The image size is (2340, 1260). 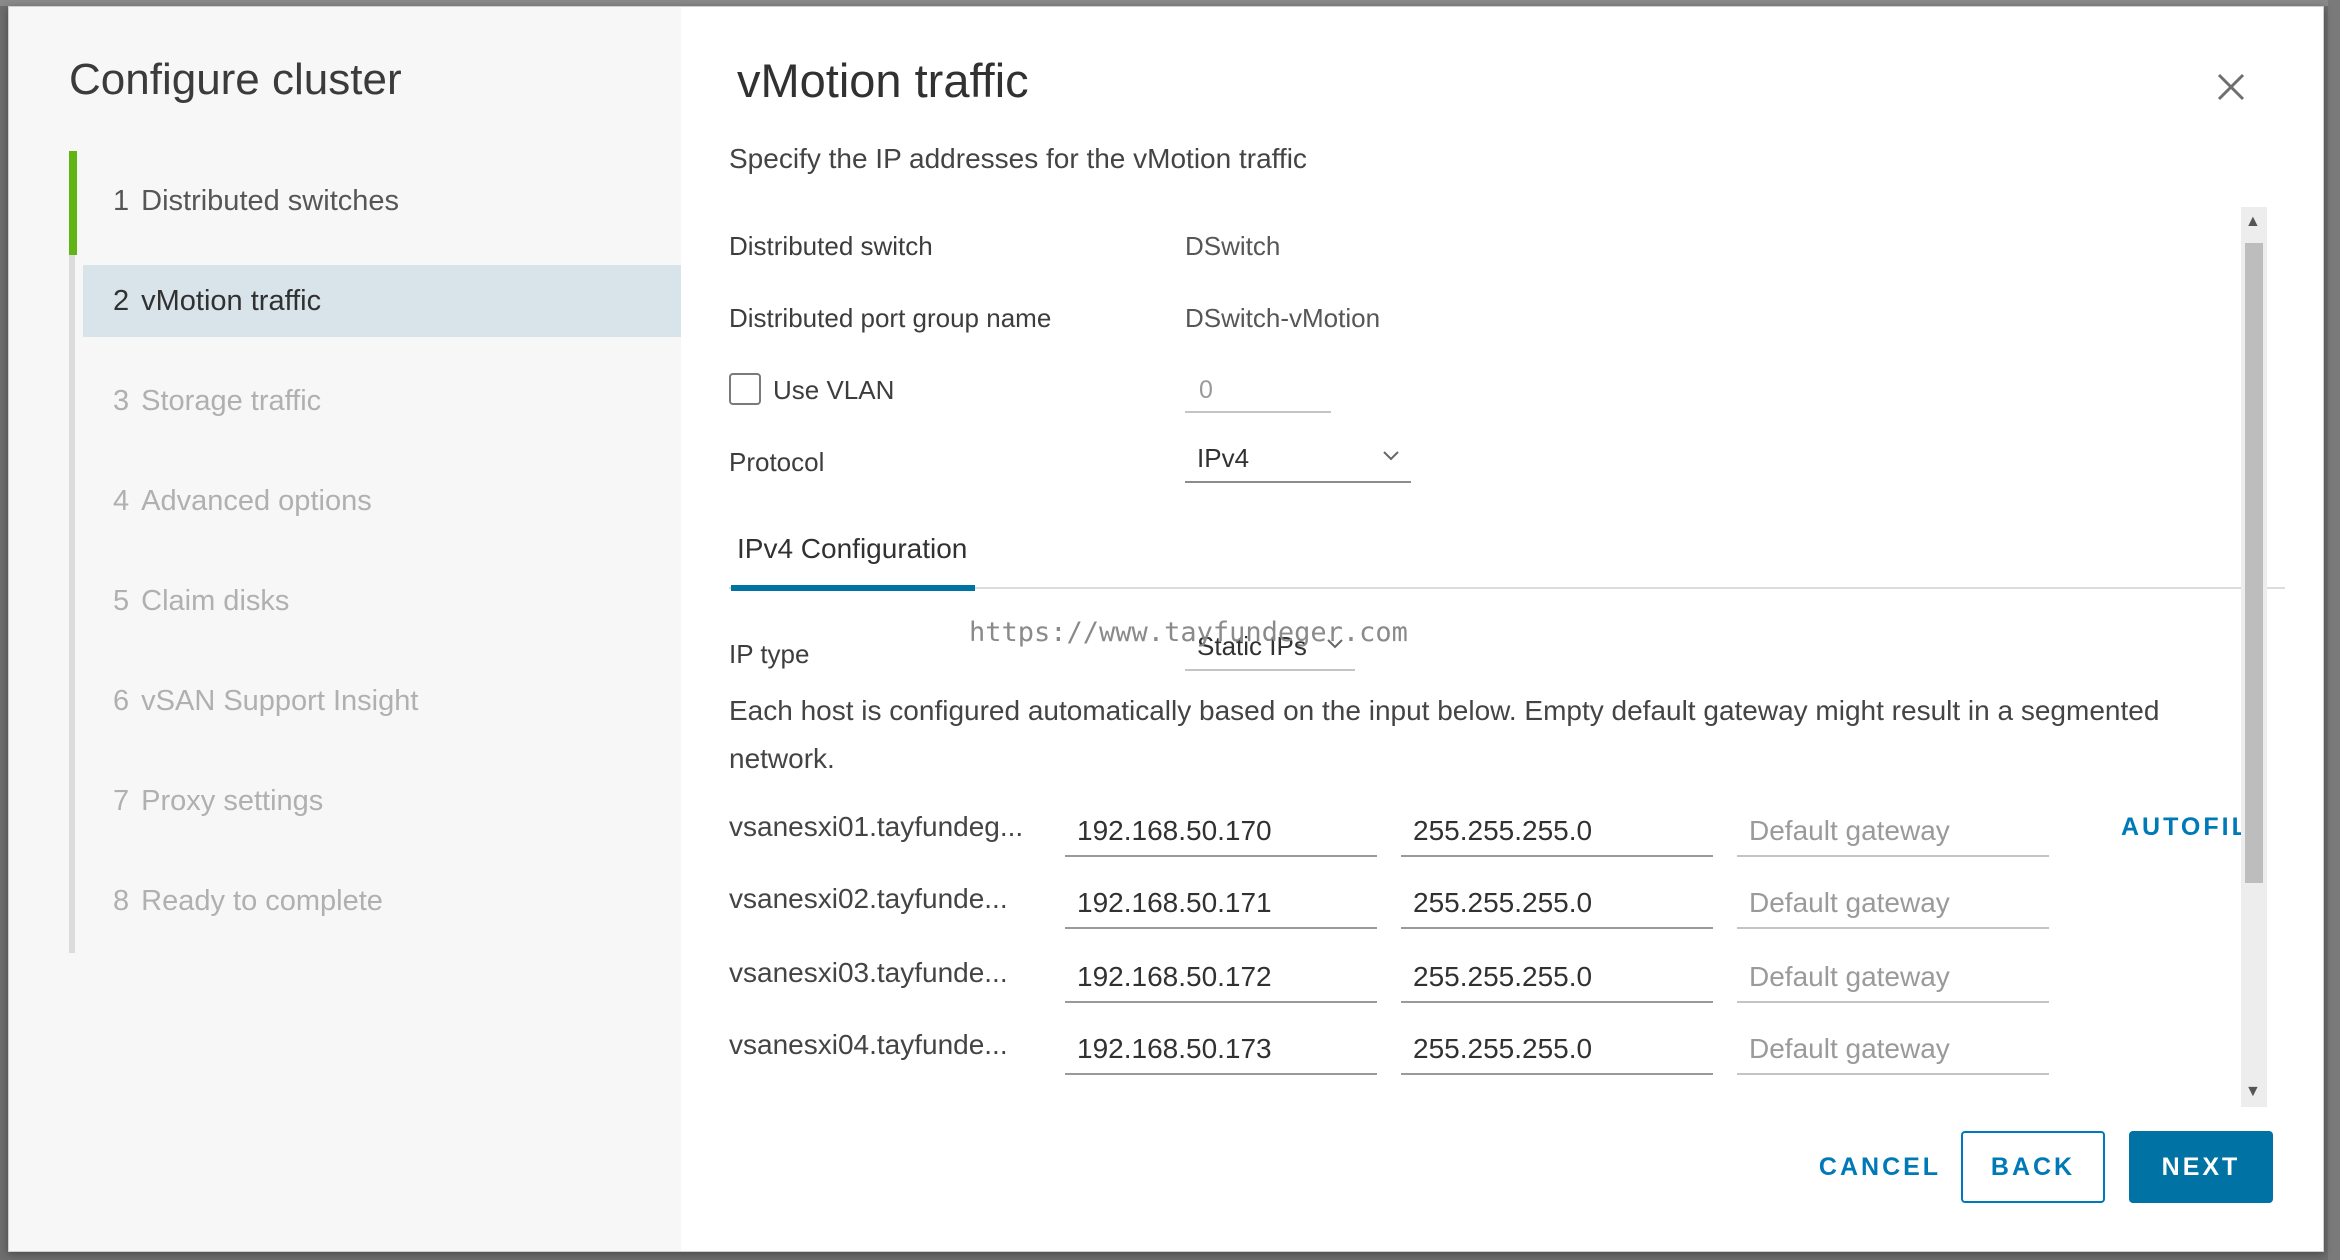 What do you see at coordinates (2201, 1167) in the screenshot?
I see `next-button: NEXT` at bounding box center [2201, 1167].